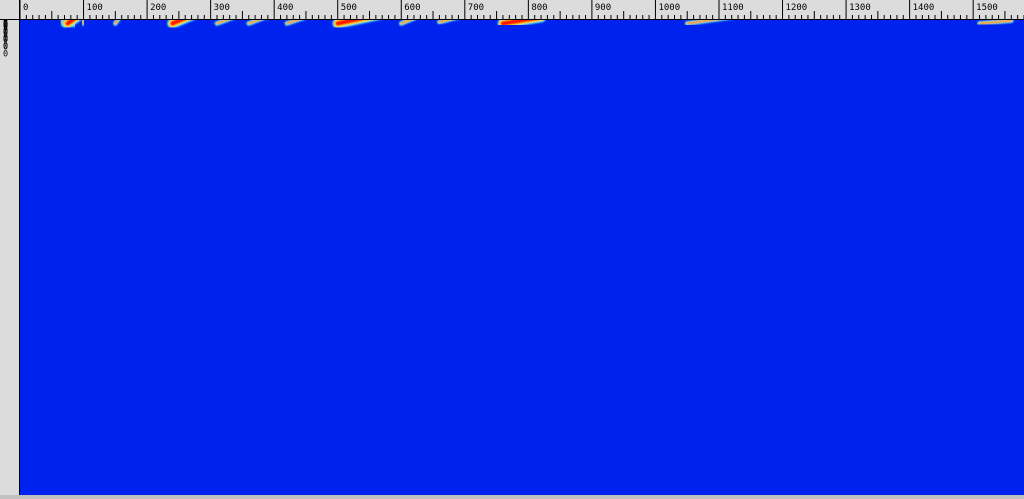 This screenshot has width=1024, height=499. Describe the element at coordinates (222, 8) in the screenshot. I see `x-tick-label: 300` at that location.